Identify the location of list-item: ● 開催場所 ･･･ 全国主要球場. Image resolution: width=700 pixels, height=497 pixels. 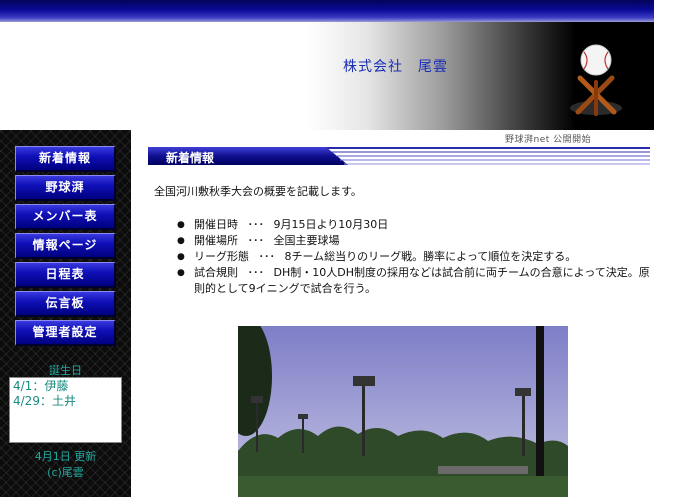
(411, 241).